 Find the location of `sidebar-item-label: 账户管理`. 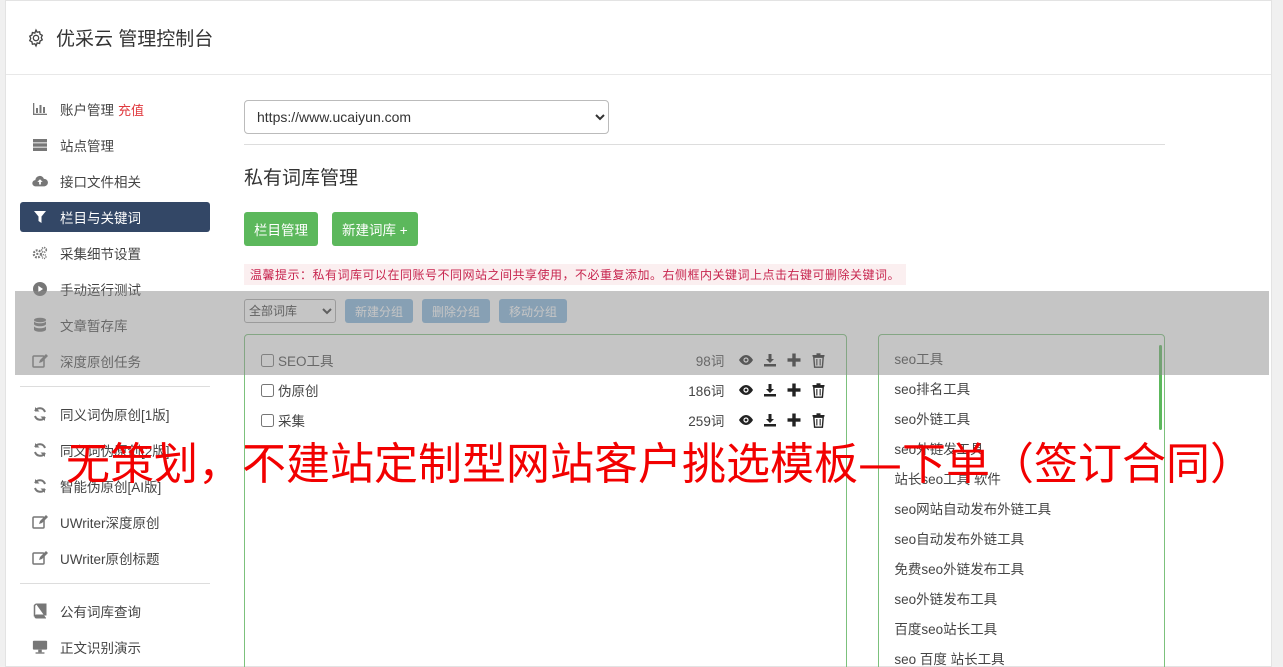

sidebar-item-label: 账户管理 is located at coordinates (87, 110).